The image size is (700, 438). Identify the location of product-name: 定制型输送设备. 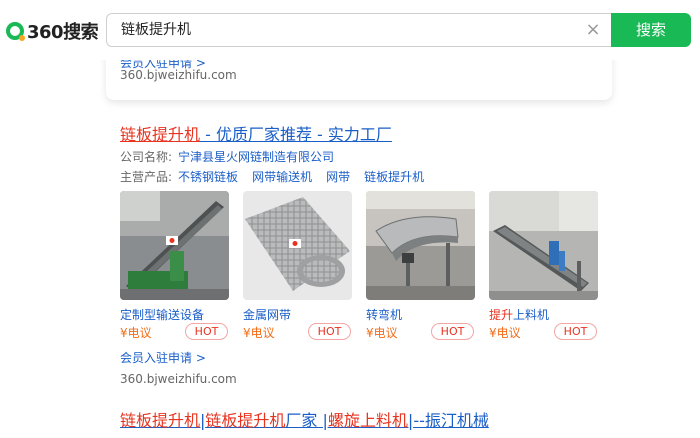
(162, 314).